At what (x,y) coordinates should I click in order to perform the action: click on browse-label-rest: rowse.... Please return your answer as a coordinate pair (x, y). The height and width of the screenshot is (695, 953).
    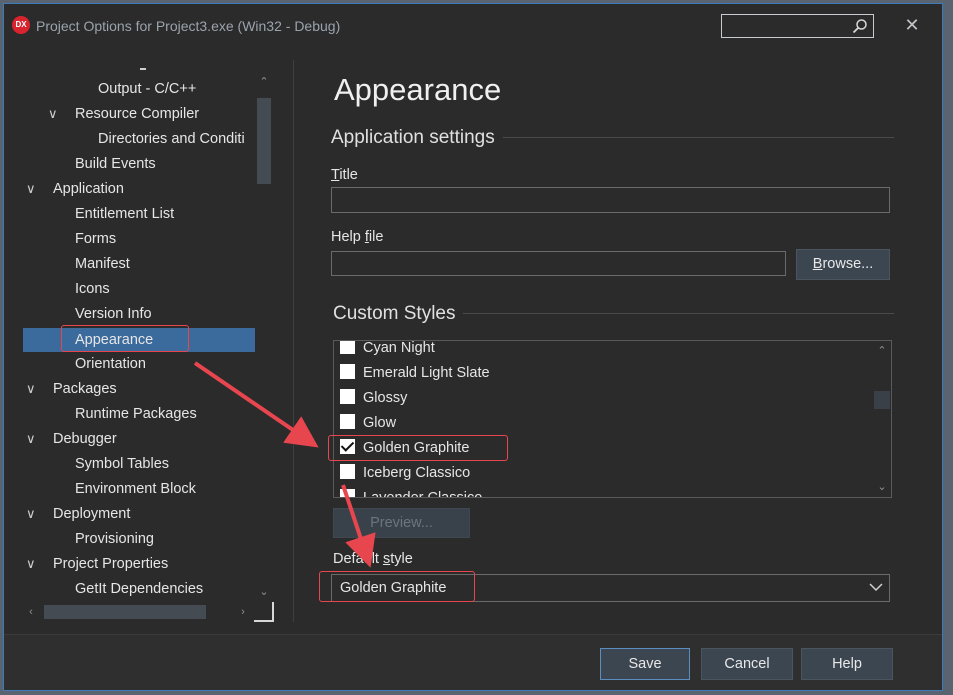
    Looking at the image, I should click on (848, 264).